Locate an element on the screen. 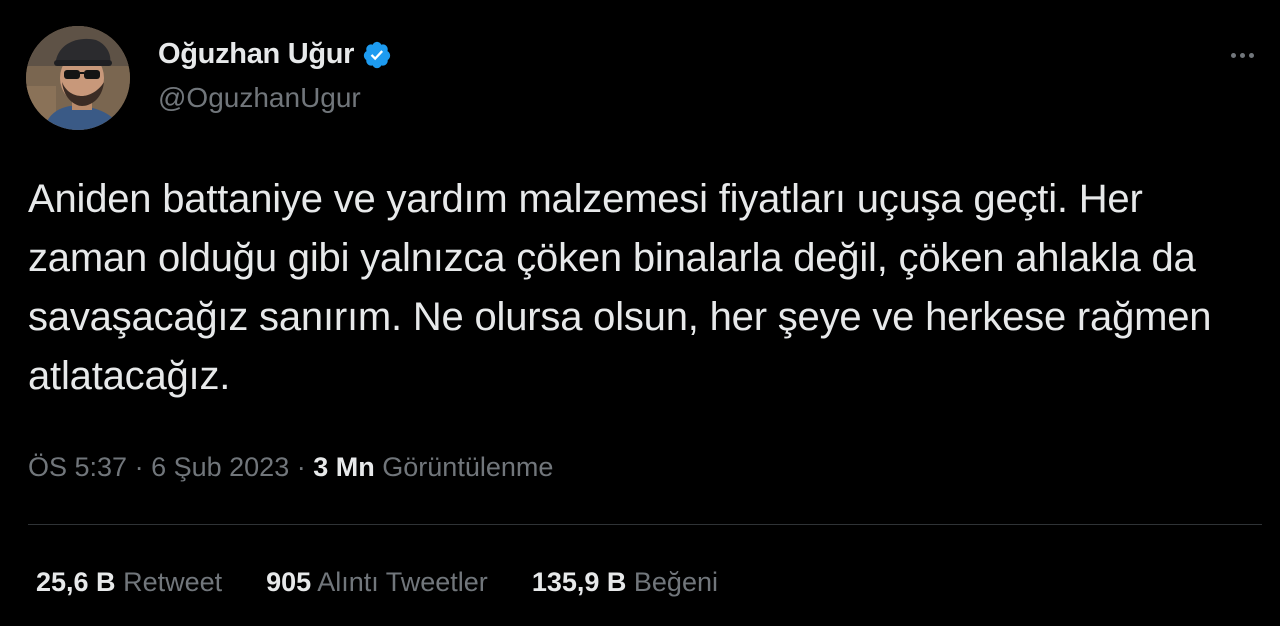  author-name-row: Oğuzhan Uğur is located at coordinates (275, 54).